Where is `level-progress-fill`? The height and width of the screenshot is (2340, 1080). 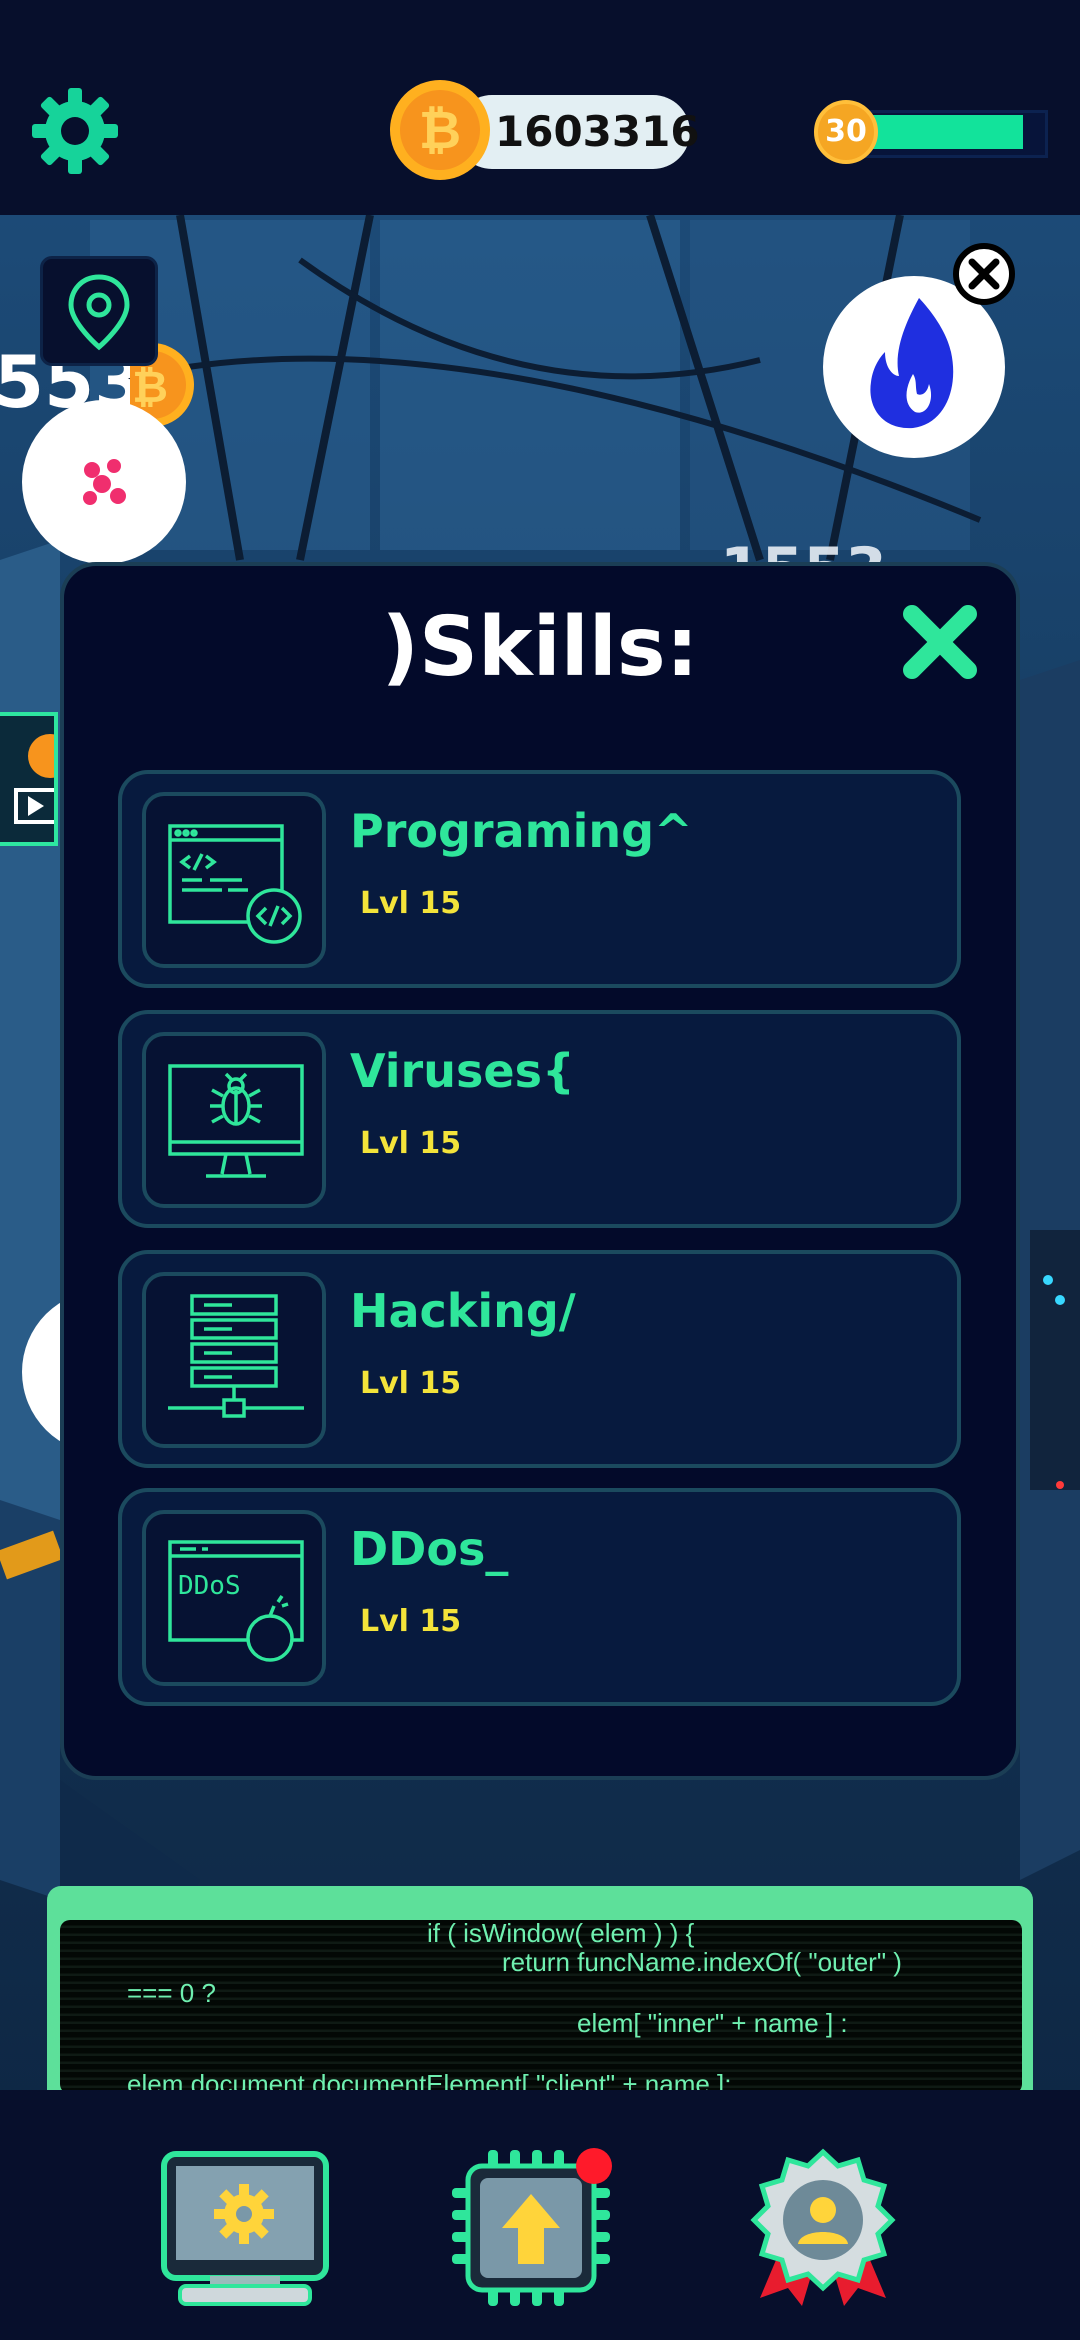 level-progress-fill is located at coordinates (946, 132).